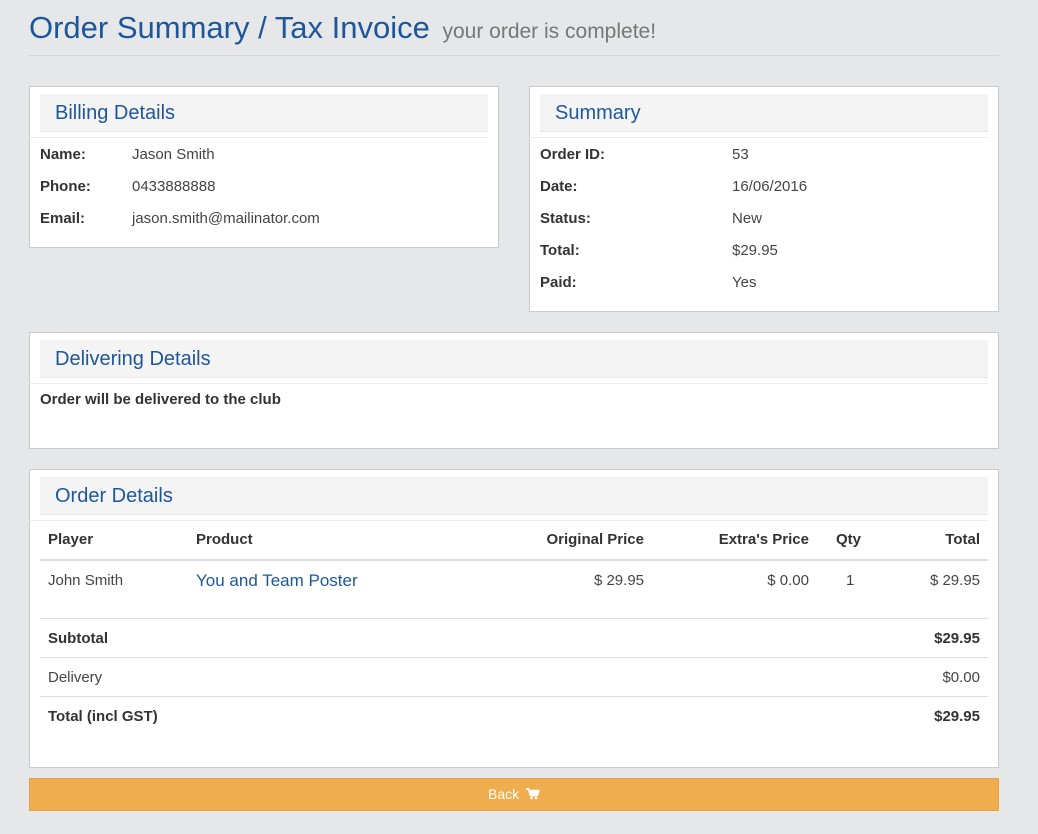 This screenshot has height=834, width=1038. What do you see at coordinates (514, 638) in the screenshot?
I see `subtotal-row: Subtotal $29.95` at bounding box center [514, 638].